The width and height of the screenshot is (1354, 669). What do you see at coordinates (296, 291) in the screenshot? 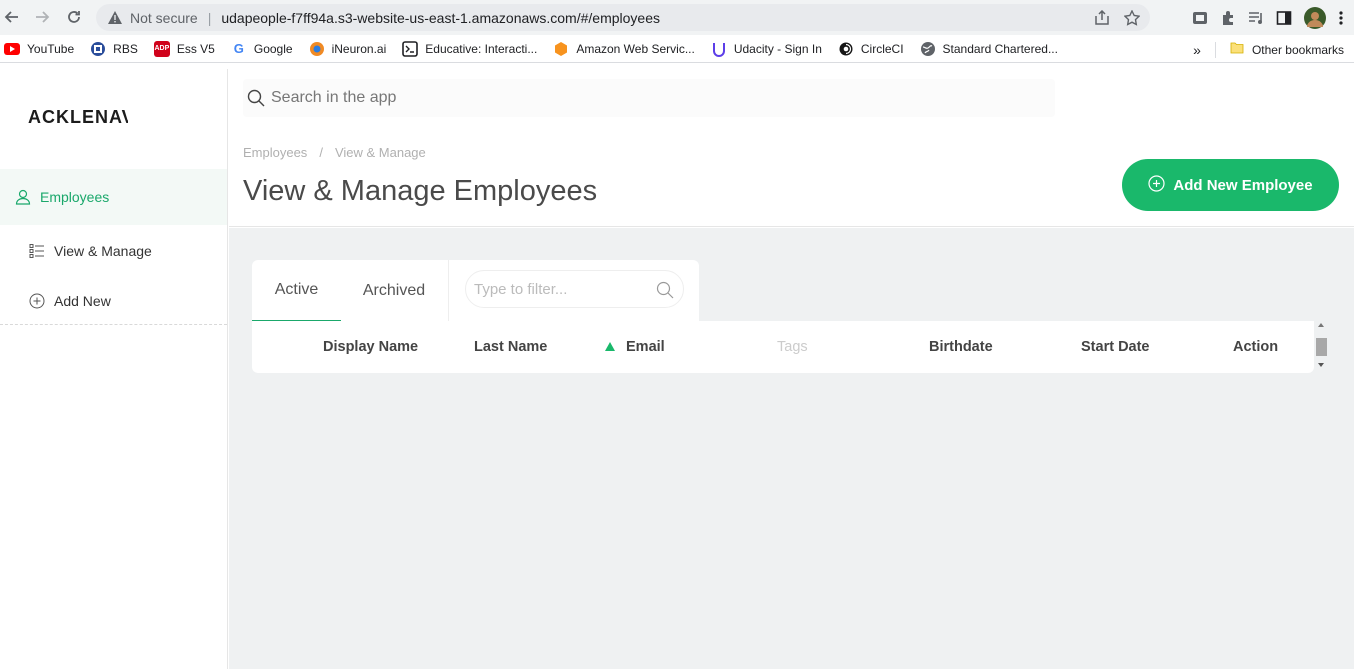
I see `tab-active: Active` at bounding box center [296, 291].